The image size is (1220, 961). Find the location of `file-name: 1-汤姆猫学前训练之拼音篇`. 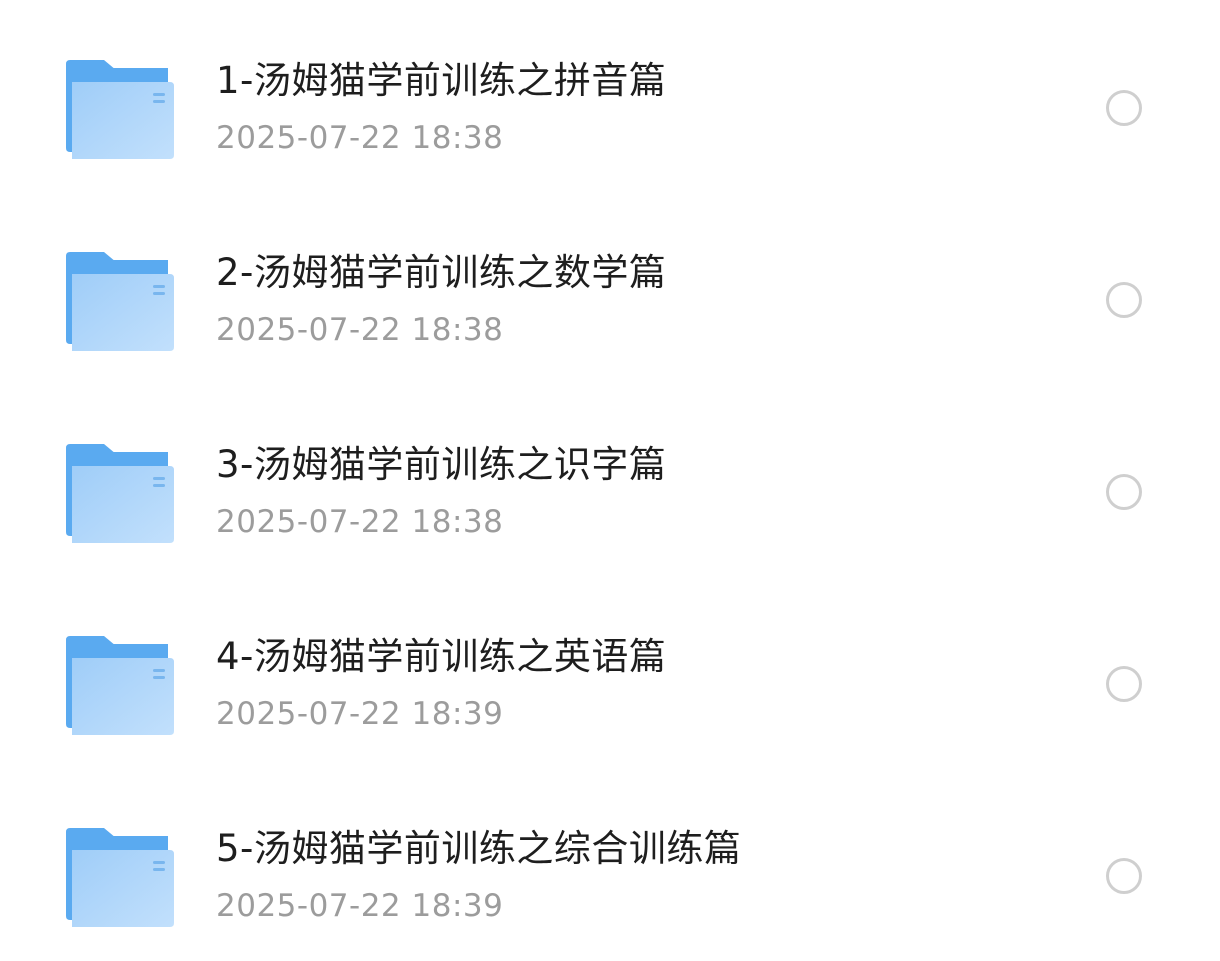

file-name: 1-汤姆猫学前训练之拼音篇 is located at coordinates (441, 80).